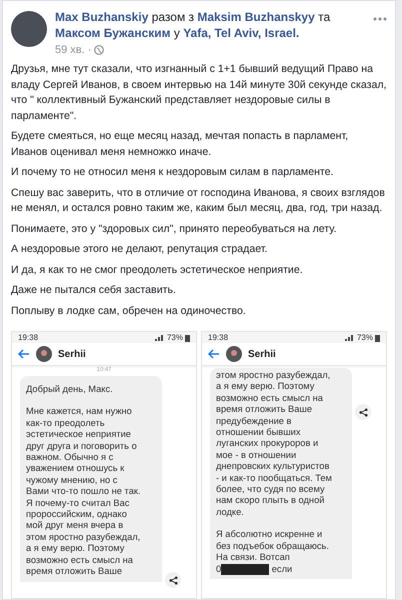 The height and width of the screenshot is (600, 402). I want to click on message-text: Я абсолютно искренне и, so click(270, 535).